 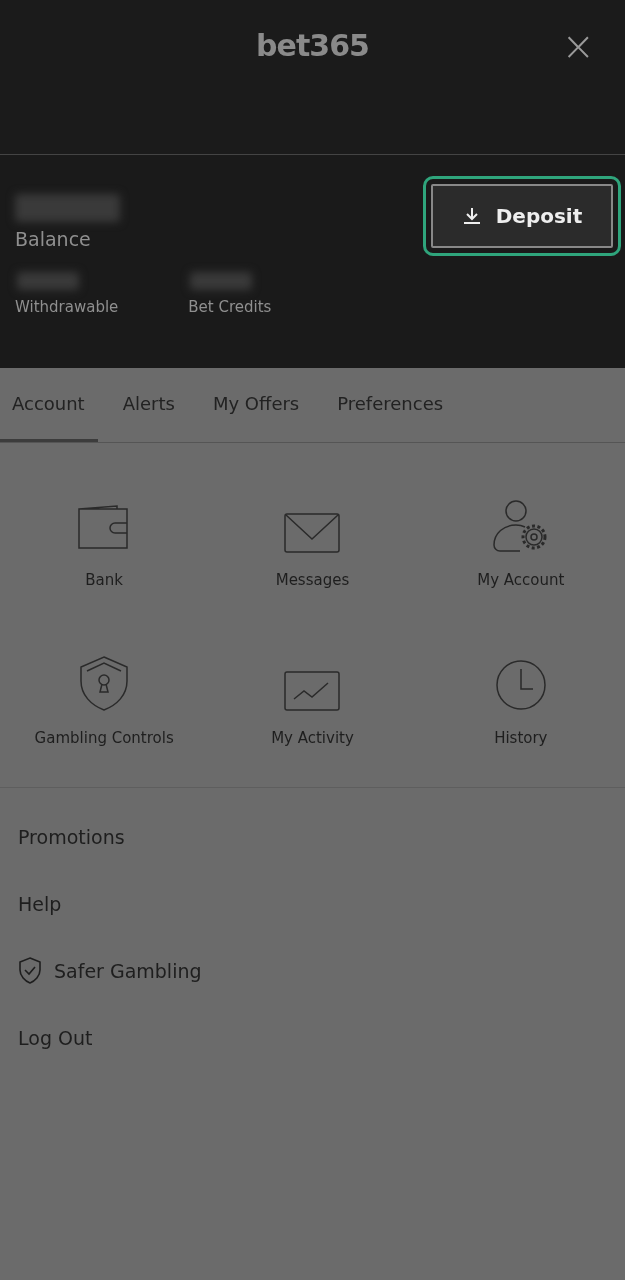 I want to click on shield-check-icon, so click(x=30, y=970).